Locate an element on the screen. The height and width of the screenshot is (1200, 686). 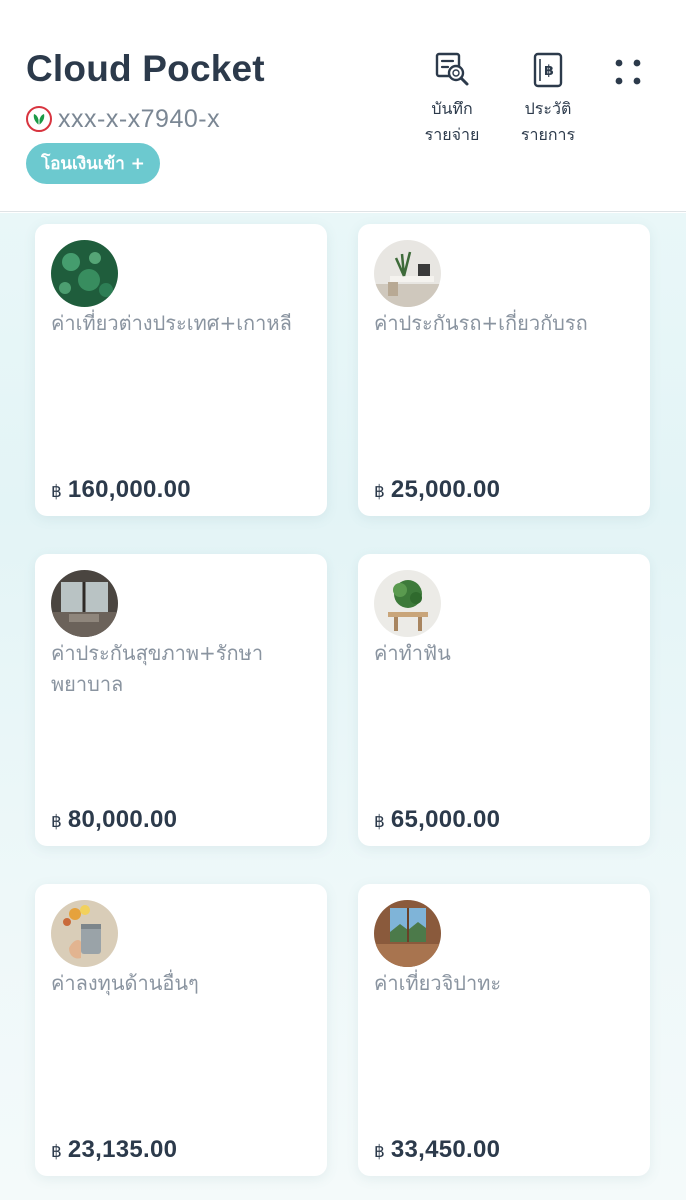
transfer-in-button: โอนเงินเข้า + is located at coordinates (93, 163).